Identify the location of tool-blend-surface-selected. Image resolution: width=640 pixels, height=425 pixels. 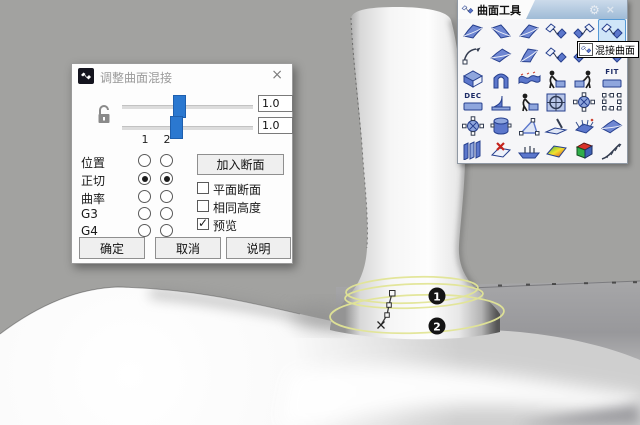
(612, 31).